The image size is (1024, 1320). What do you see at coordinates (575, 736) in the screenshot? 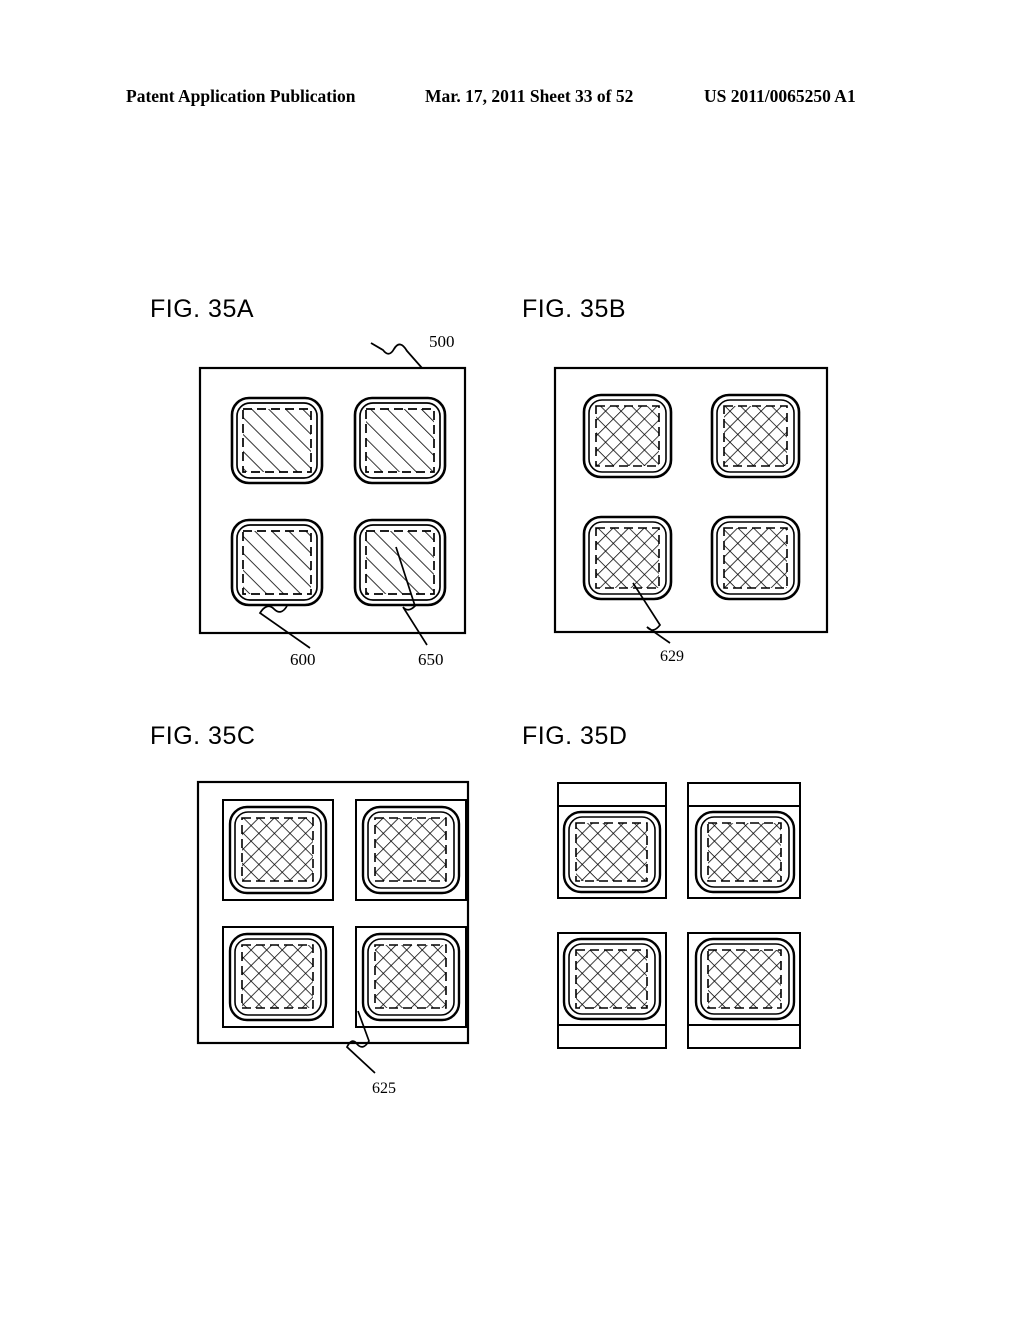
I see `figure-35d-title: FIG. 35D` at bounding box center [575, 736].